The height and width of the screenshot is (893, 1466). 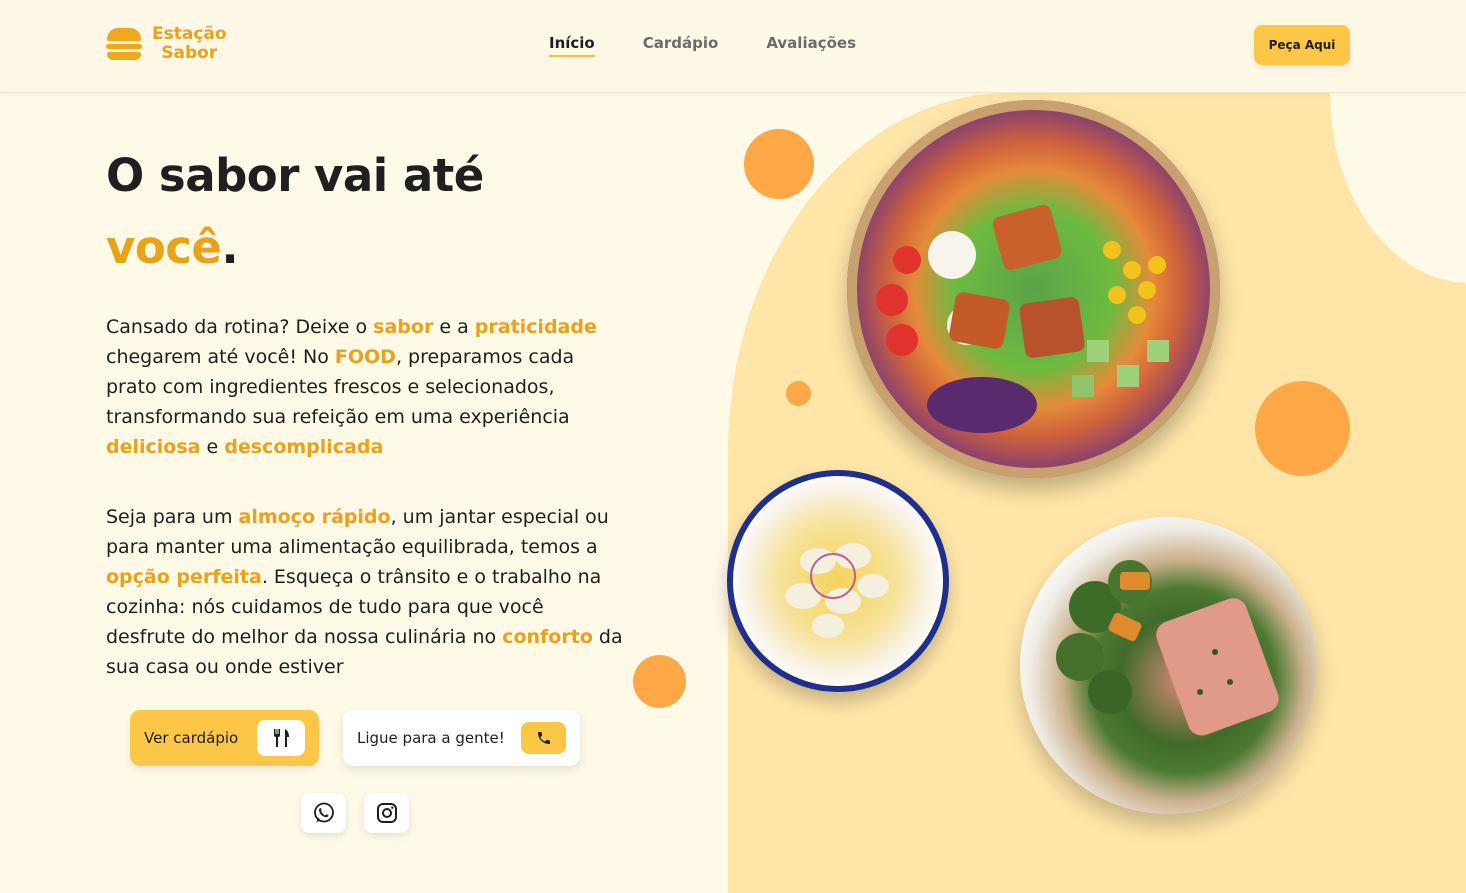 What do you see at coordinates (811, 45) in the screenshot?
I see `nav-link-avaliacoes: Avaliações` at bounding box center [811, 45].